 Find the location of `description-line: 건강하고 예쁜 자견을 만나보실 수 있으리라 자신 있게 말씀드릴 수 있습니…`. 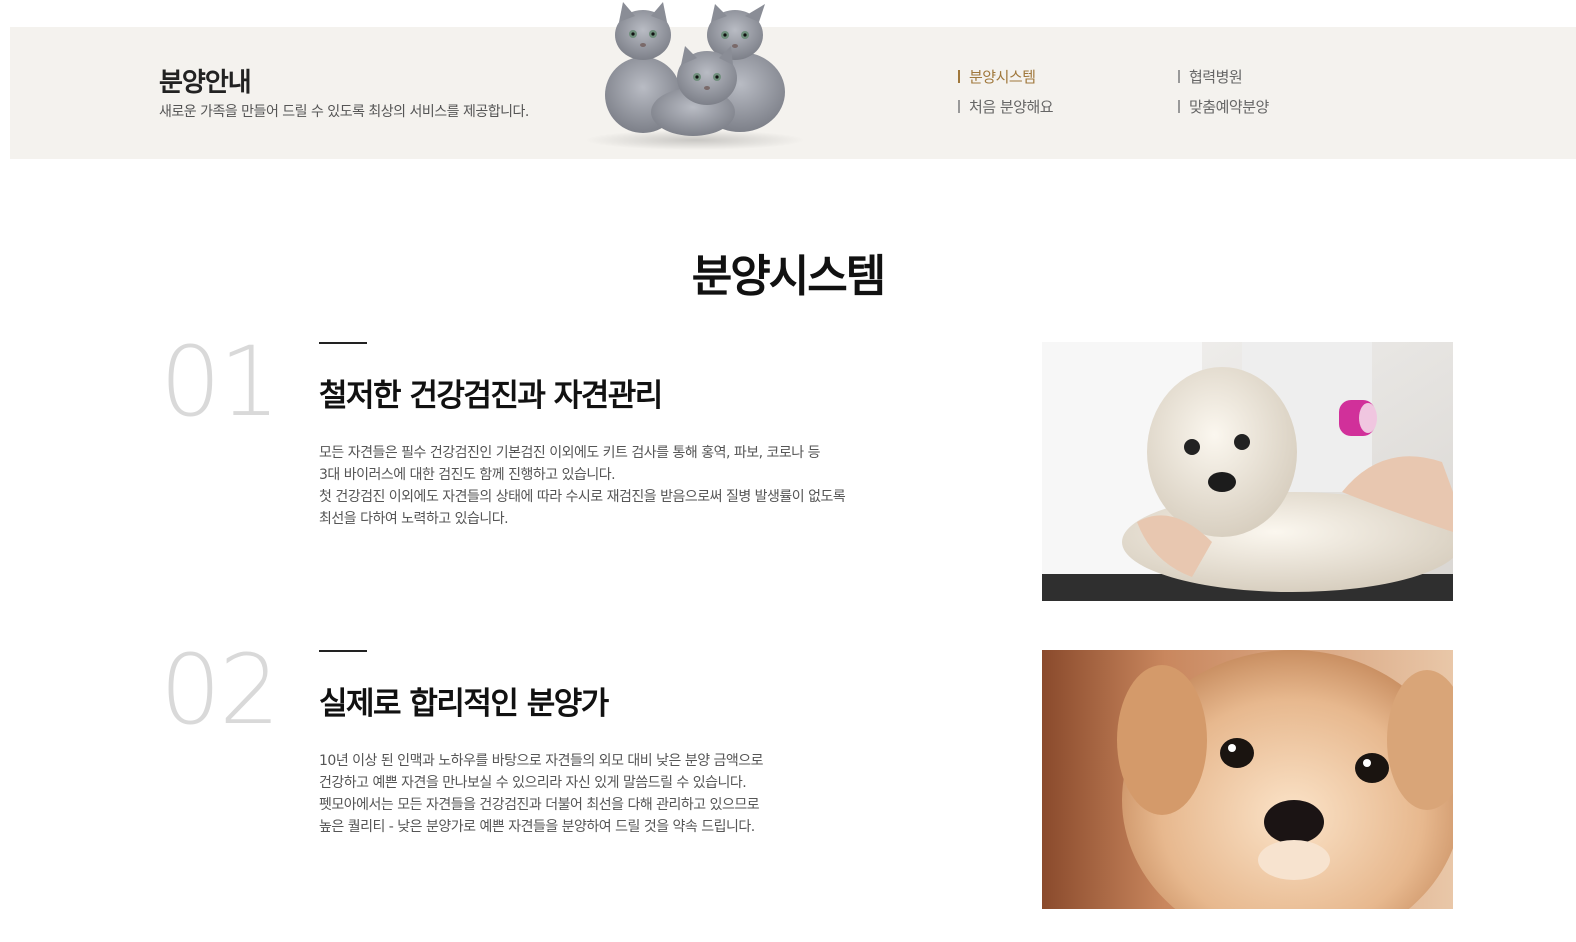

description-line: 건강하고 예쁜 자견을 만나보실 수 있으리라 자신 있게 말씀드릴 수 있습니… is located at coordinates (533, 783).